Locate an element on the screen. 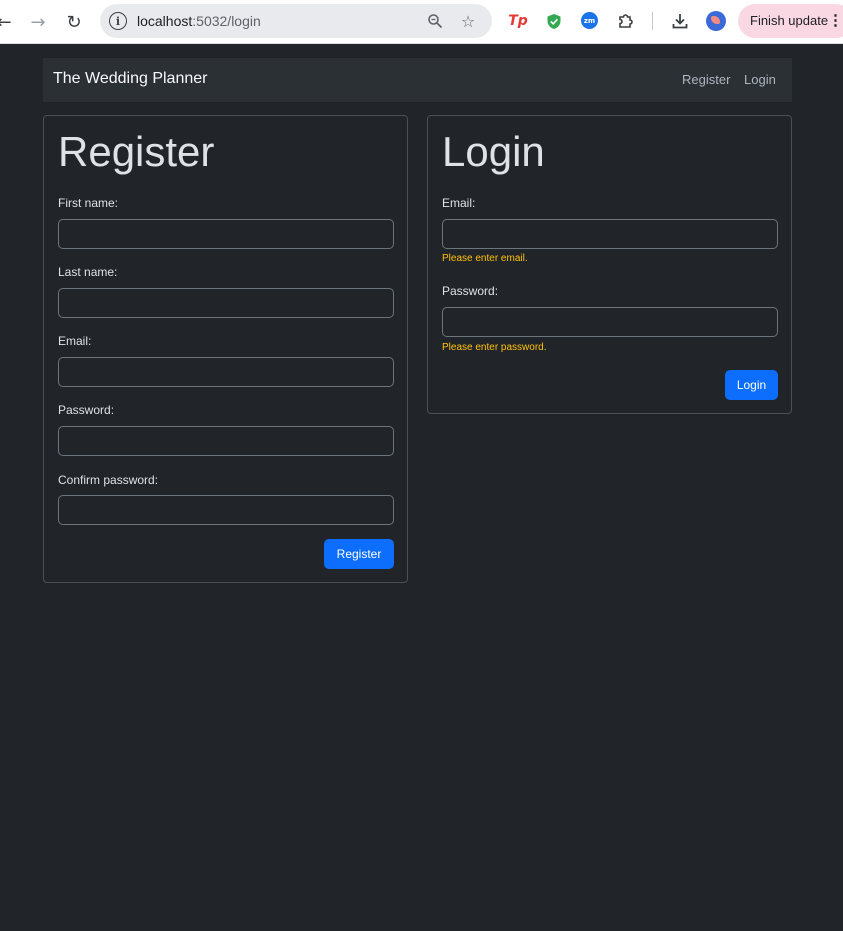 The width and height of the screenshot is (843, 931). download-icon is located at coordinates (680, 21).